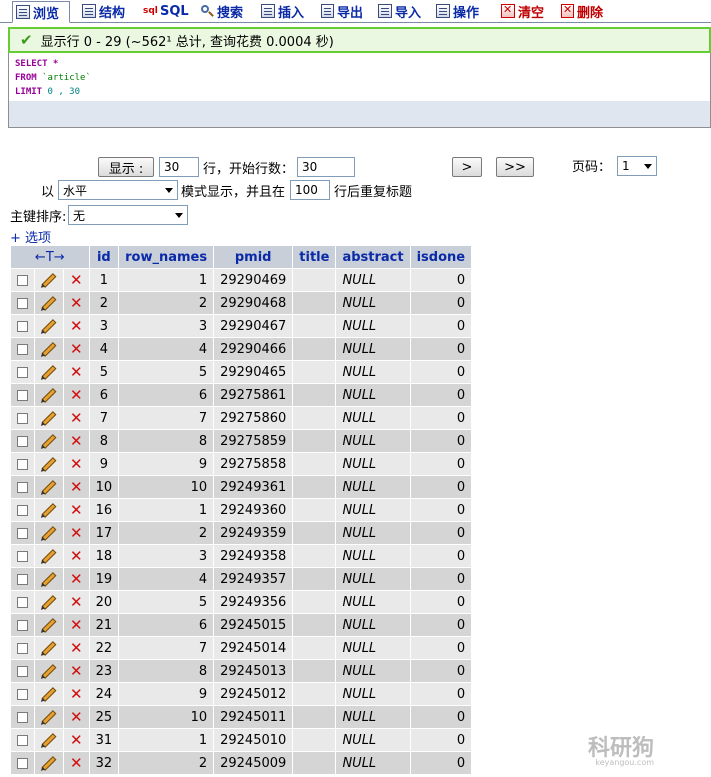  Describe the element at coordinates (373, 257) in the screenshot. I see `column-header-abstract: abstract` at that location.